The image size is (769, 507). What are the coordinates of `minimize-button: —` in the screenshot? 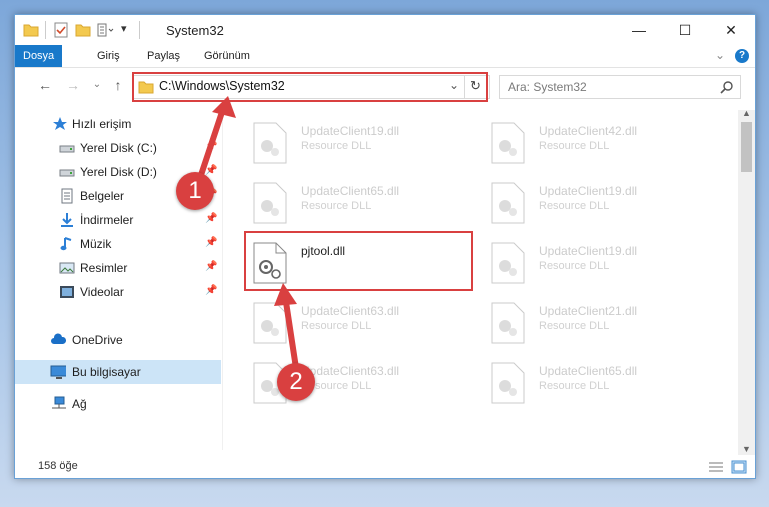 It's located at (639, 30).